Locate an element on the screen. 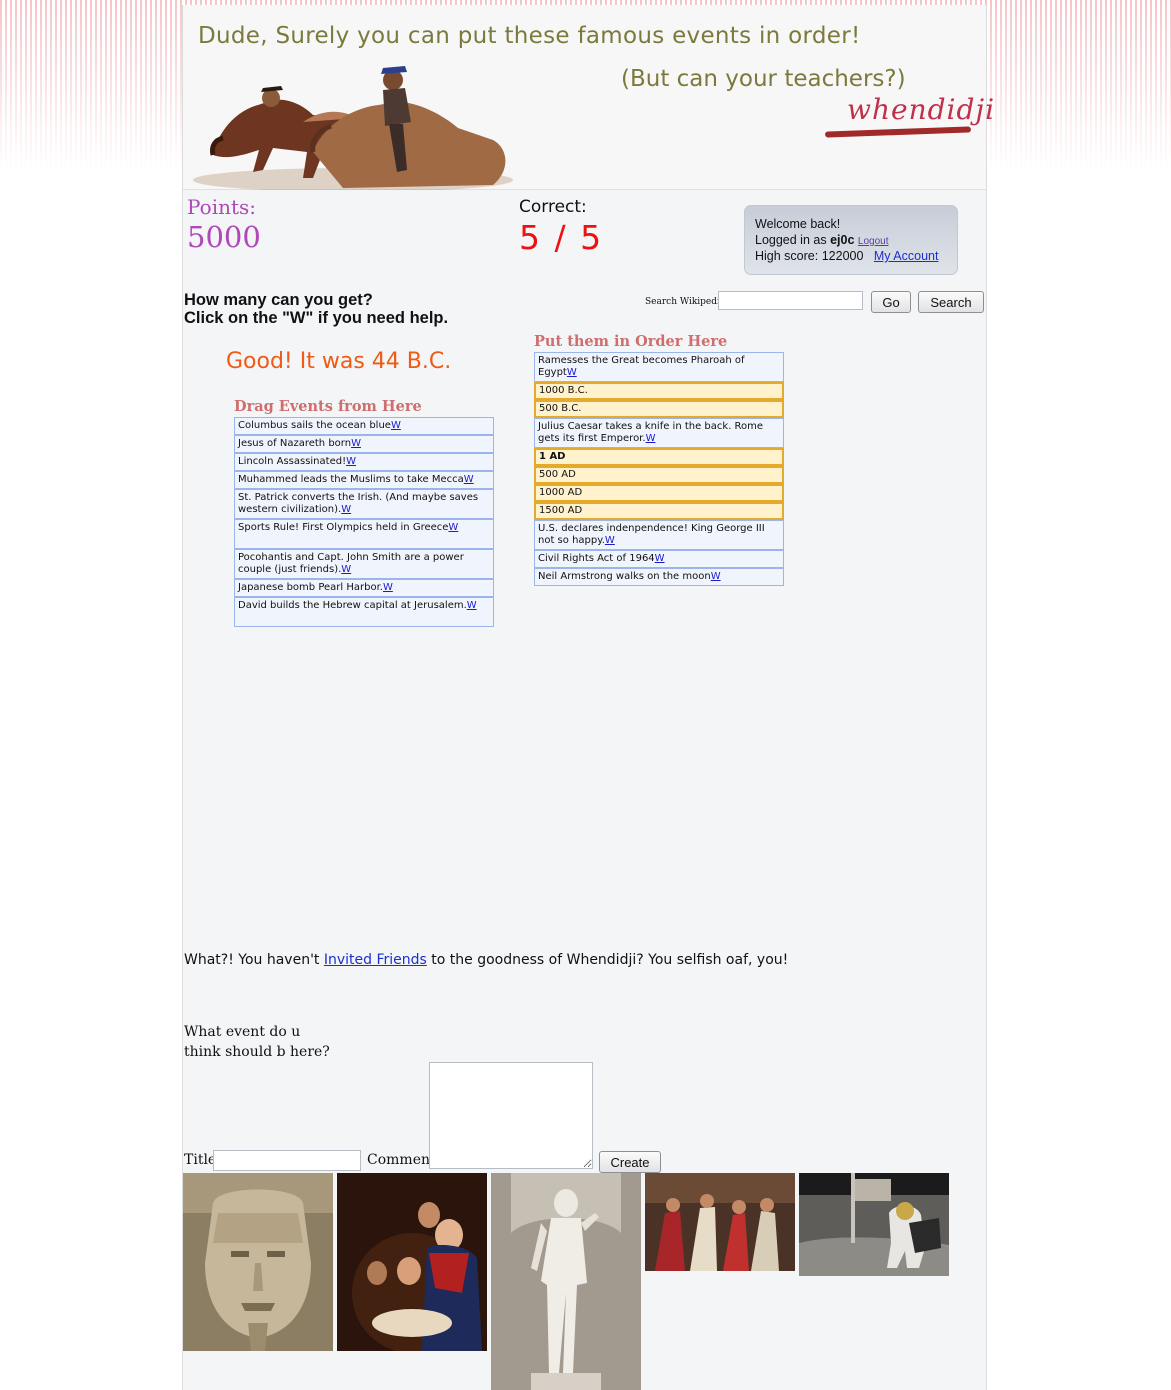 This screenshot has height=1390, width=1171. title-input is located at coordinates (287, 1160).